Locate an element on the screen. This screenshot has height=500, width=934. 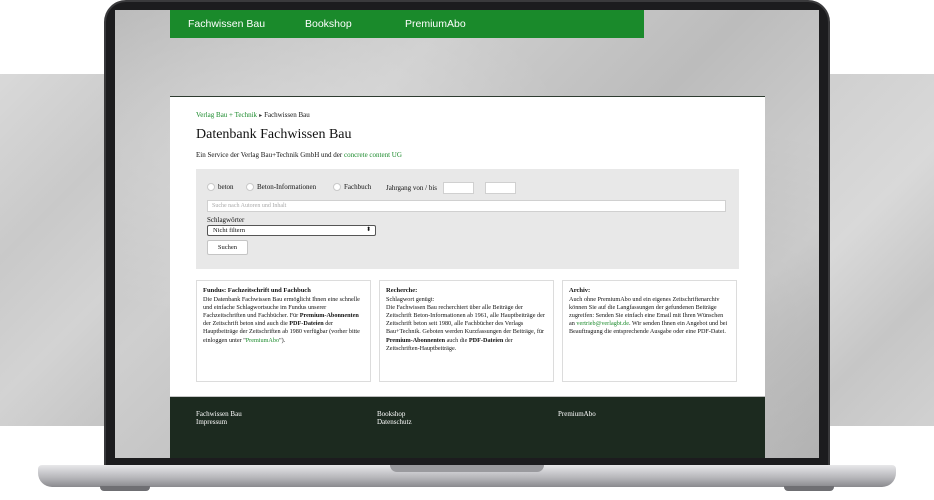
option-fachbuch: Fachbuch is located at coordinates (352, 187).